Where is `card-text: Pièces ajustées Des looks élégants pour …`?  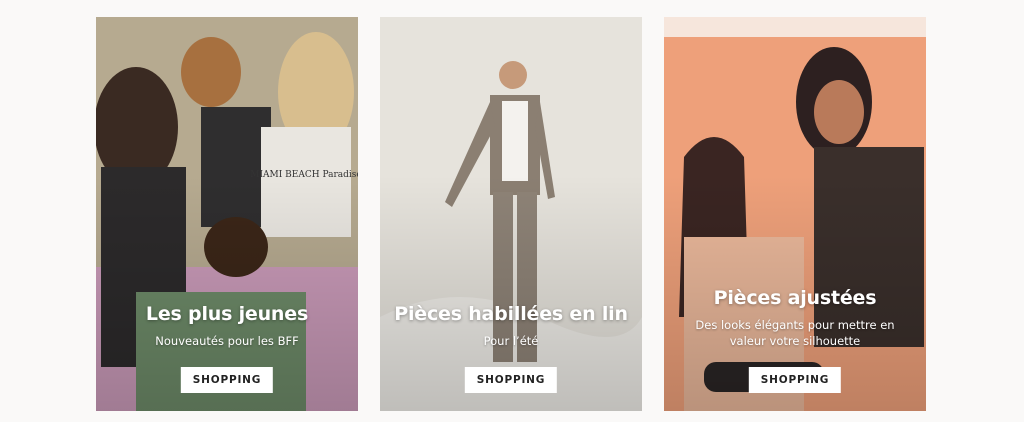
card-text: Pièces ajustées Des looks élégants pour … is located at coordinates (795, 318).